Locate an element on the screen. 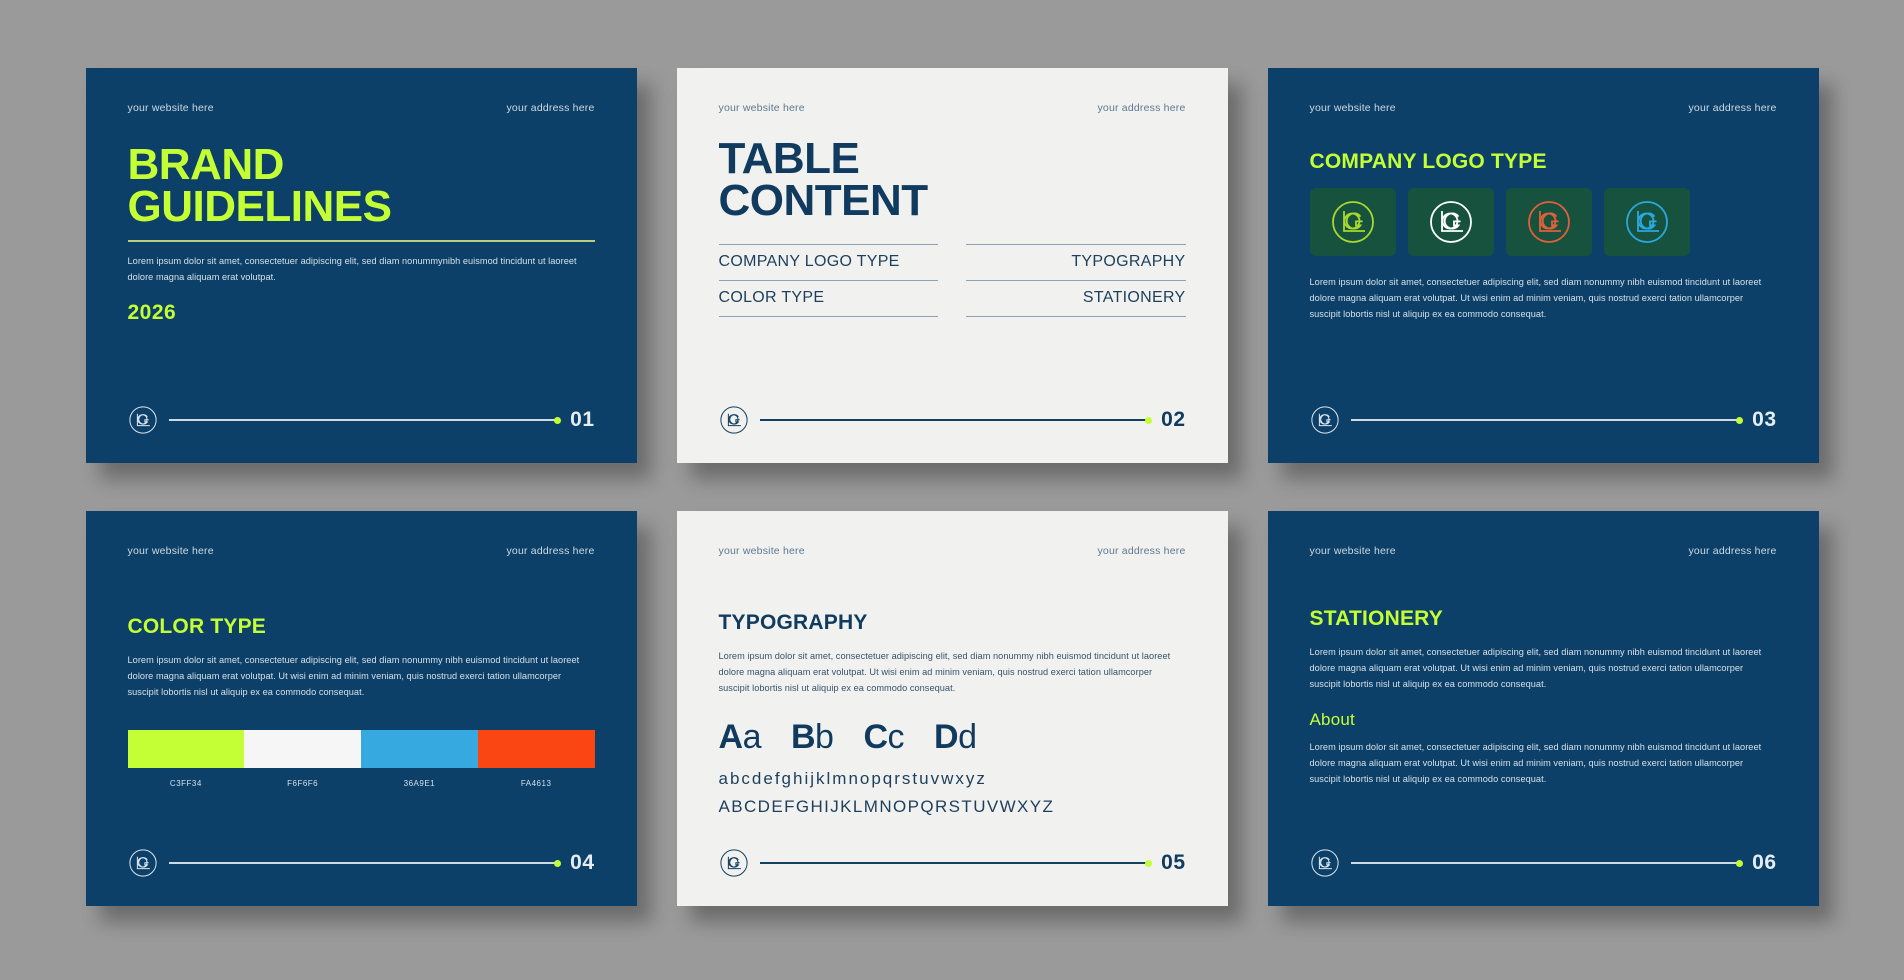 This screenshot has height=980, width=1904. specimen-upper-c: C is located at coordinates (875, 737).